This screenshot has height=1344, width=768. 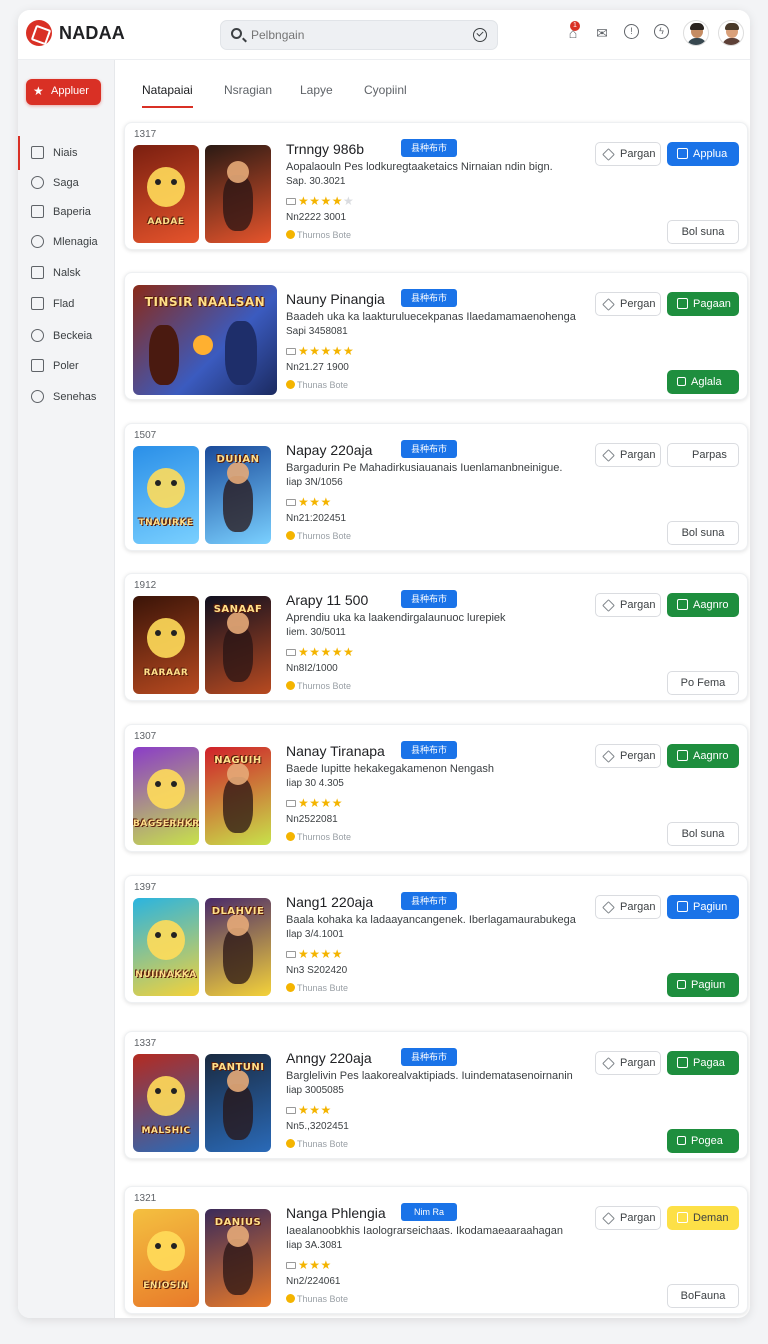 What do you see at coordinates (661, 31) in the screenshot?
I see `bolt-icon: ϟ` at bounding box center [661, 31].